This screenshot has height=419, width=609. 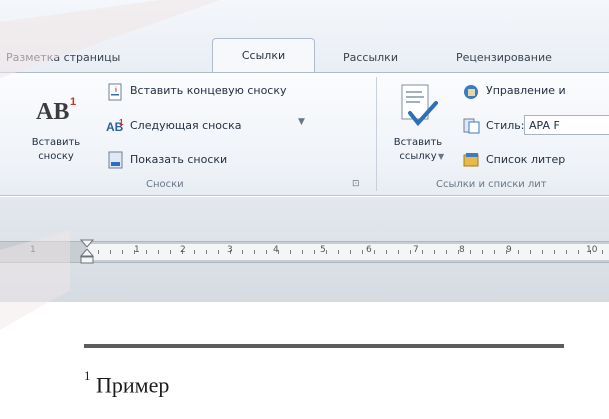 What do you see at coordinates (509, 250) in the screenshot?
I see `ruler-number: 9` at bounding box center [509, 250].